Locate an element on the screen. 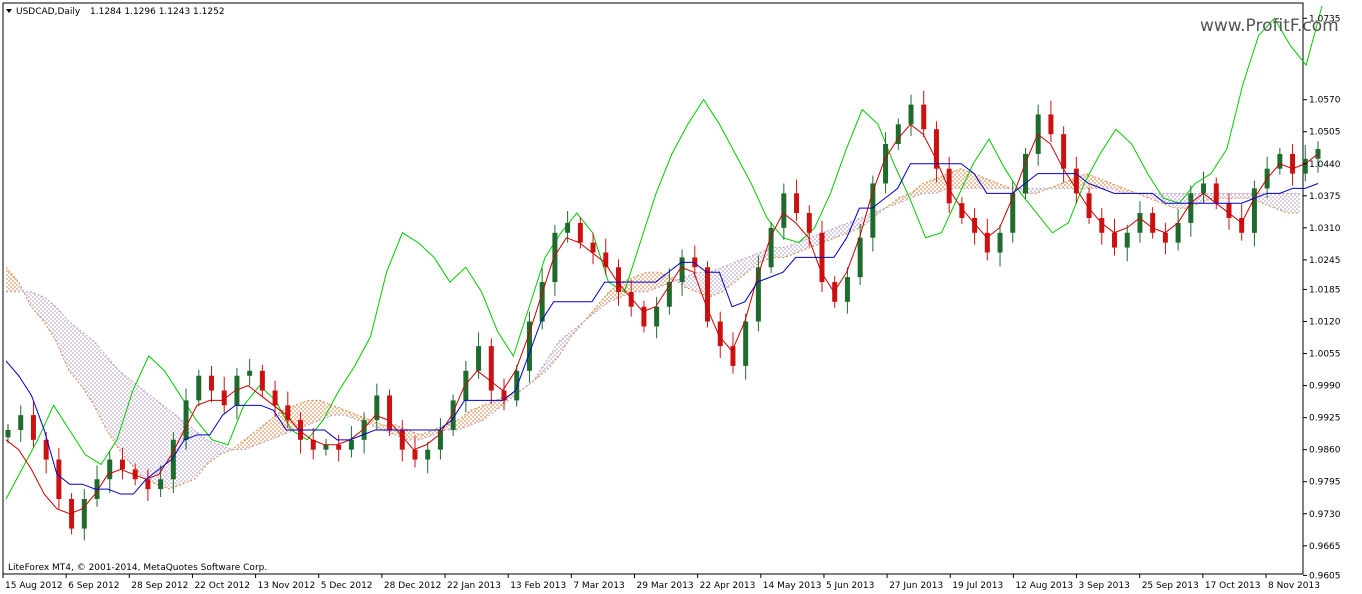  watermark: www.ProfitF.com is located at coordinates (1269, 26).